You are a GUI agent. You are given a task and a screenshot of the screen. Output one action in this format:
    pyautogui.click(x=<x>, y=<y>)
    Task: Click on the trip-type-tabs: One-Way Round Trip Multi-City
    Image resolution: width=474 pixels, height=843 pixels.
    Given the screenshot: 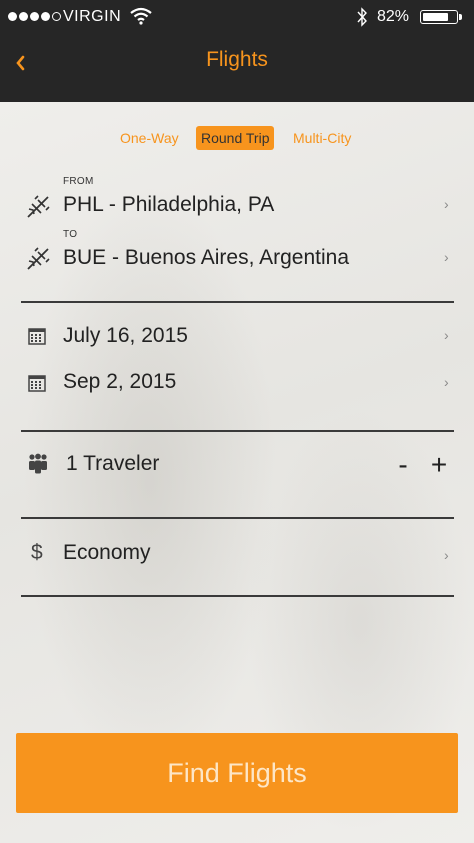 What is the action you would take?
    pyautogui.click(x=237, y=138)
    